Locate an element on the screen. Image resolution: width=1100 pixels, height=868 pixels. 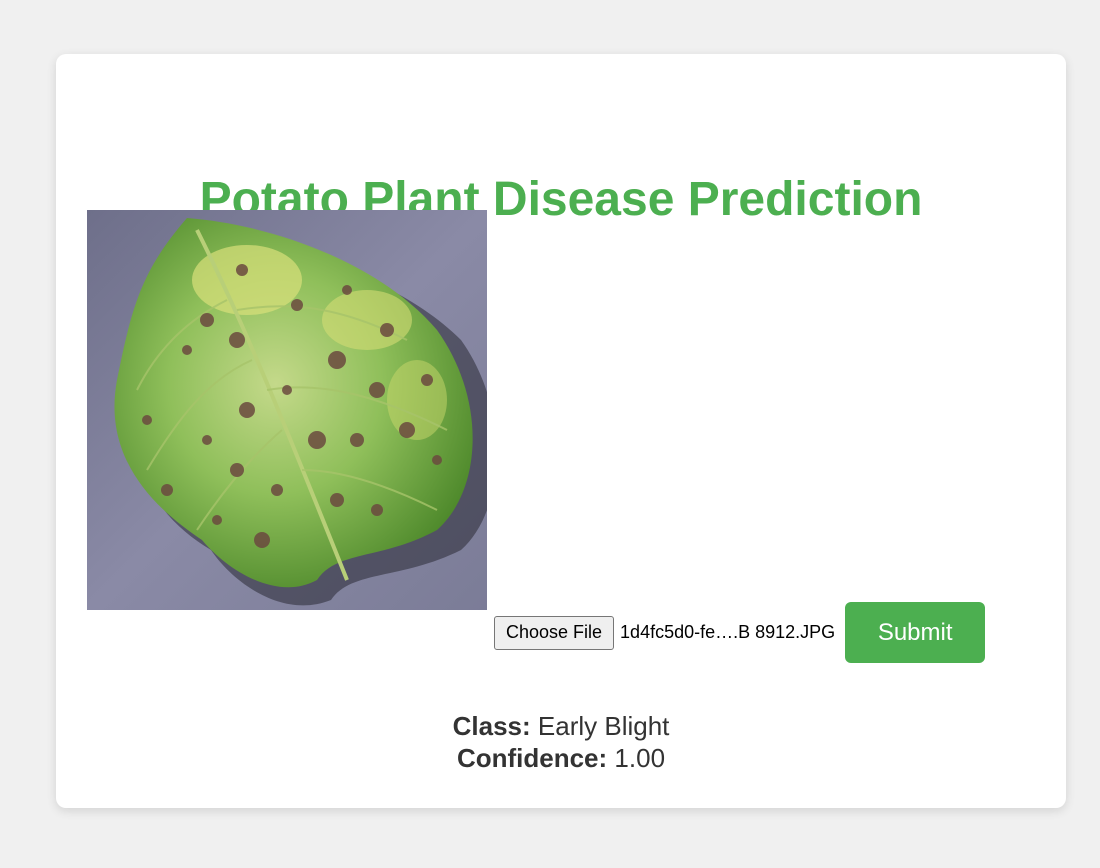
class-line: Class: Early Blight is located at coordinates (561, 726).